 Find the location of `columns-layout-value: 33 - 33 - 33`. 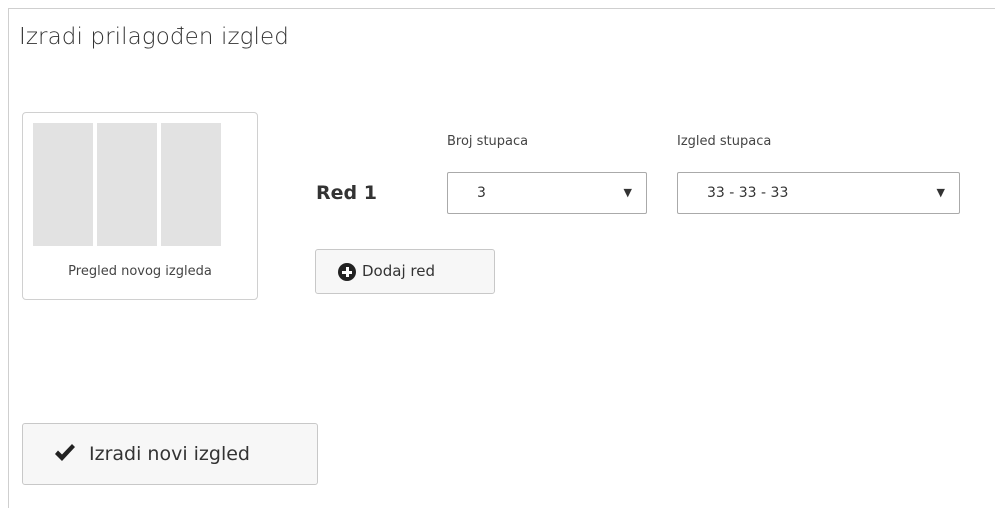

columns-layout-value: 33 - 33 - 33 is located at coordinates (748, 193).